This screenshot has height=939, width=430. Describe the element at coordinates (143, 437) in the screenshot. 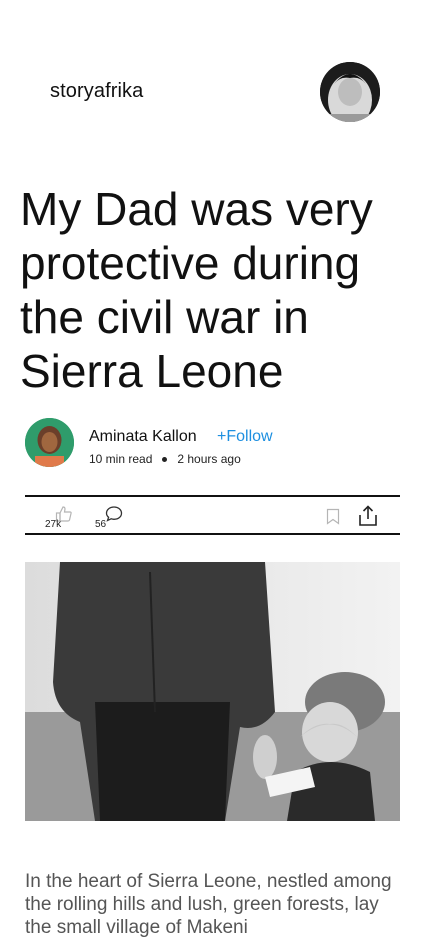

I see `author-name: Aminata Kallon` at that location.